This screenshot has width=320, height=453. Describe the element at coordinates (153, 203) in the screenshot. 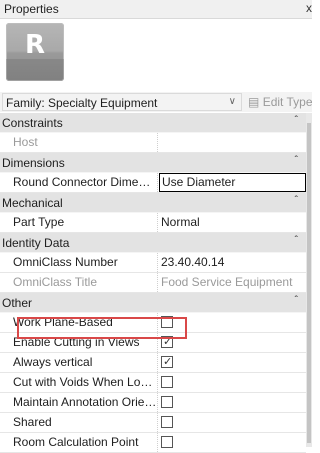

I see `section-mechanical: Mechanical ˆ` at that location.